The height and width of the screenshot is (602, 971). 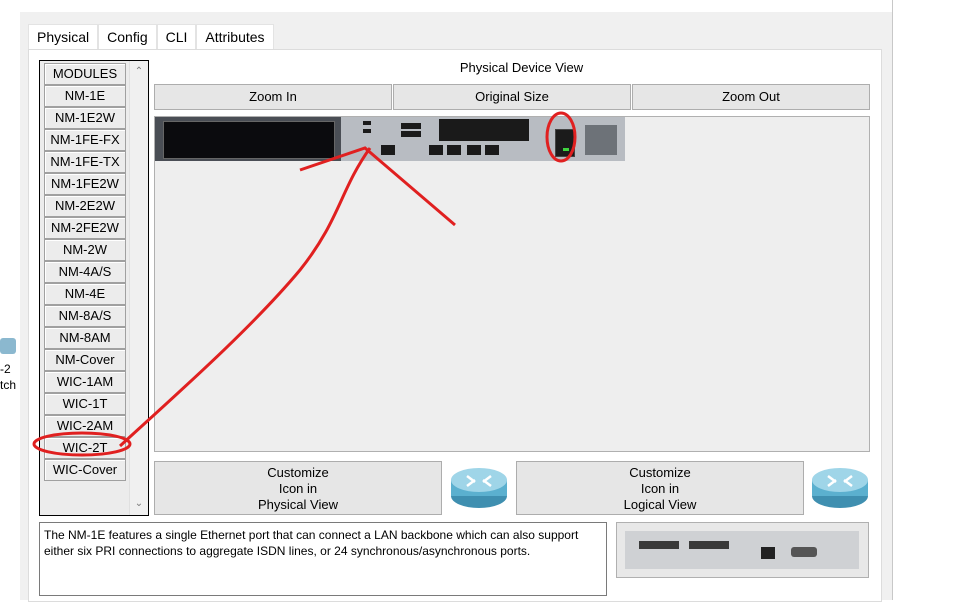 I want to click on customize-logical-line2: Icon in, so click(x=660, y=488).